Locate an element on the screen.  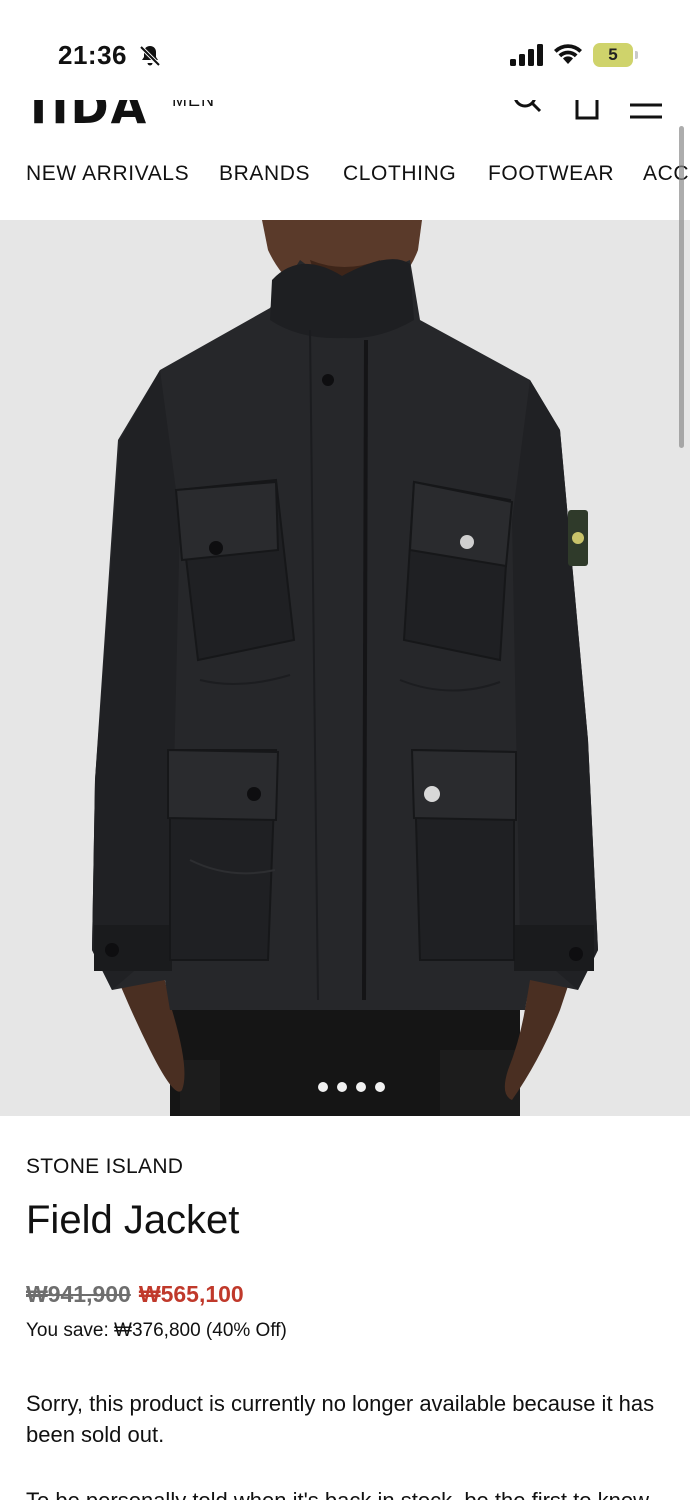
battery-indicator: 5 is located at coordinates (613, 55).